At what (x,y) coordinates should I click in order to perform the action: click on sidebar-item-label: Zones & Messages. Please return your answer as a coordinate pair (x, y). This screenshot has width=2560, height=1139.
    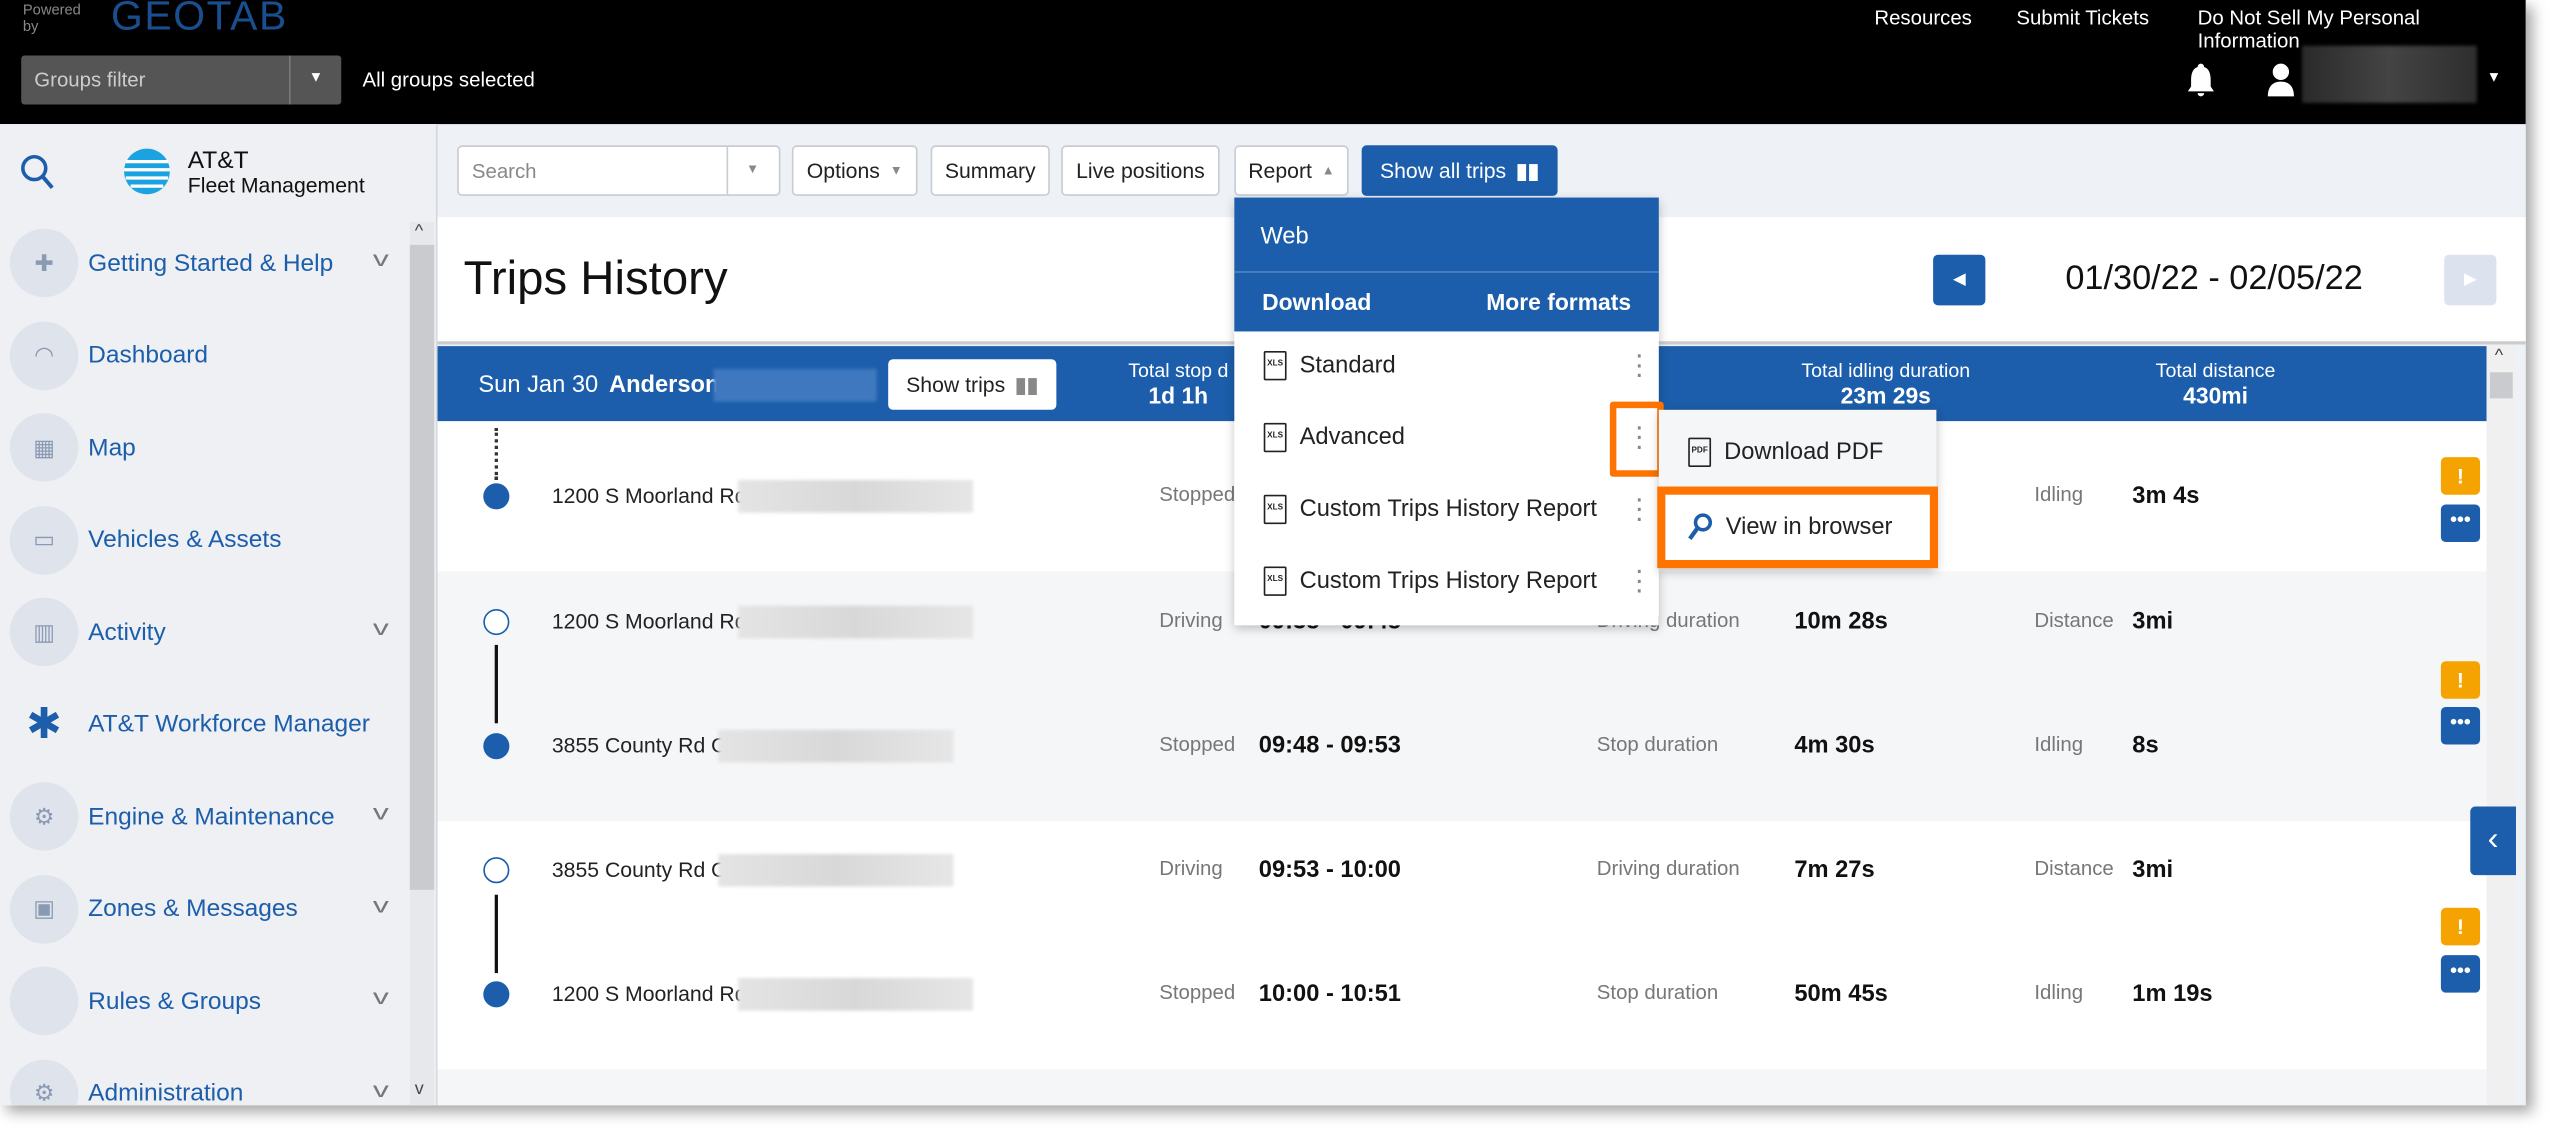
    Looking at the image, I should click on (193, 908).